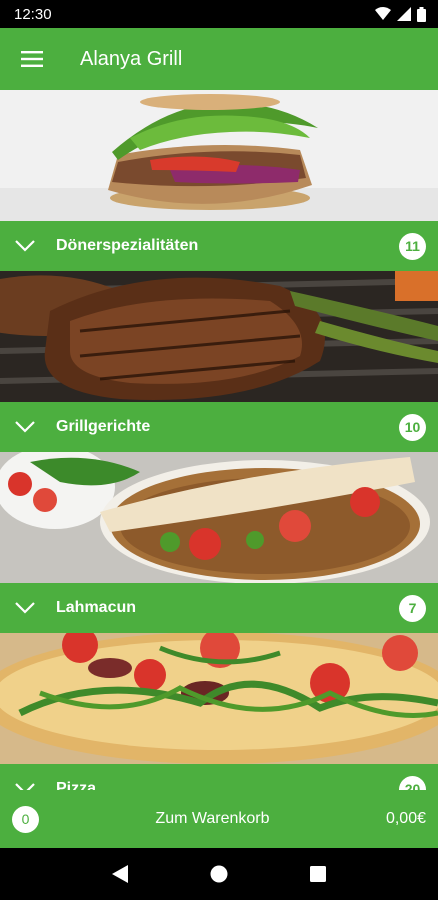 Image resolution: width=438 pixels, height=900 pixels. I want to click on category-image-lahmacun, so click(219, 517).